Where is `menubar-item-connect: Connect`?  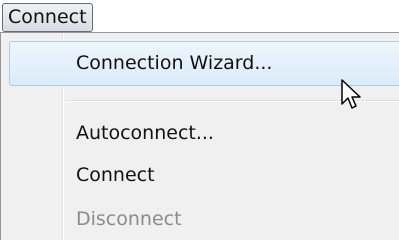 menubar-item-connect: Connect is located at coordinates (47, 17).